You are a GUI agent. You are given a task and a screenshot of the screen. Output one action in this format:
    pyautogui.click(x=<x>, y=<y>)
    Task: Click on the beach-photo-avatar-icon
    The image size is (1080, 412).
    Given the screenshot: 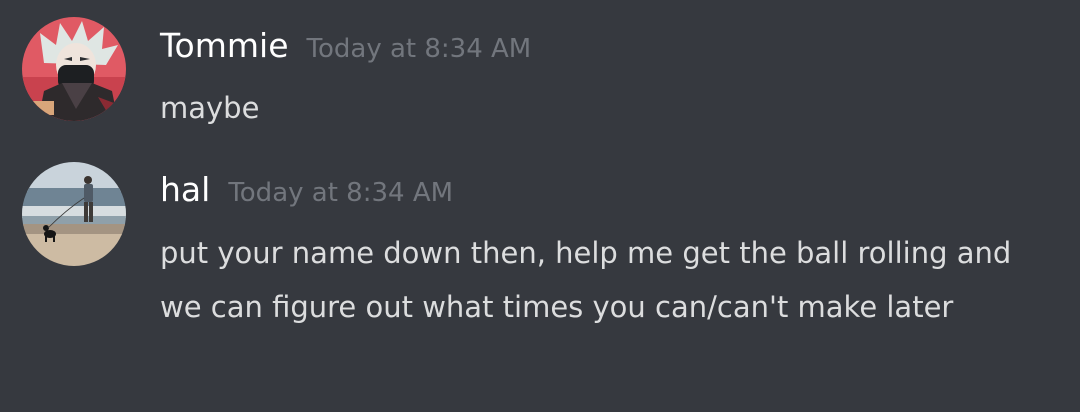 What is the action you would take?
    pyautogui.click(x=74, y=214)
    